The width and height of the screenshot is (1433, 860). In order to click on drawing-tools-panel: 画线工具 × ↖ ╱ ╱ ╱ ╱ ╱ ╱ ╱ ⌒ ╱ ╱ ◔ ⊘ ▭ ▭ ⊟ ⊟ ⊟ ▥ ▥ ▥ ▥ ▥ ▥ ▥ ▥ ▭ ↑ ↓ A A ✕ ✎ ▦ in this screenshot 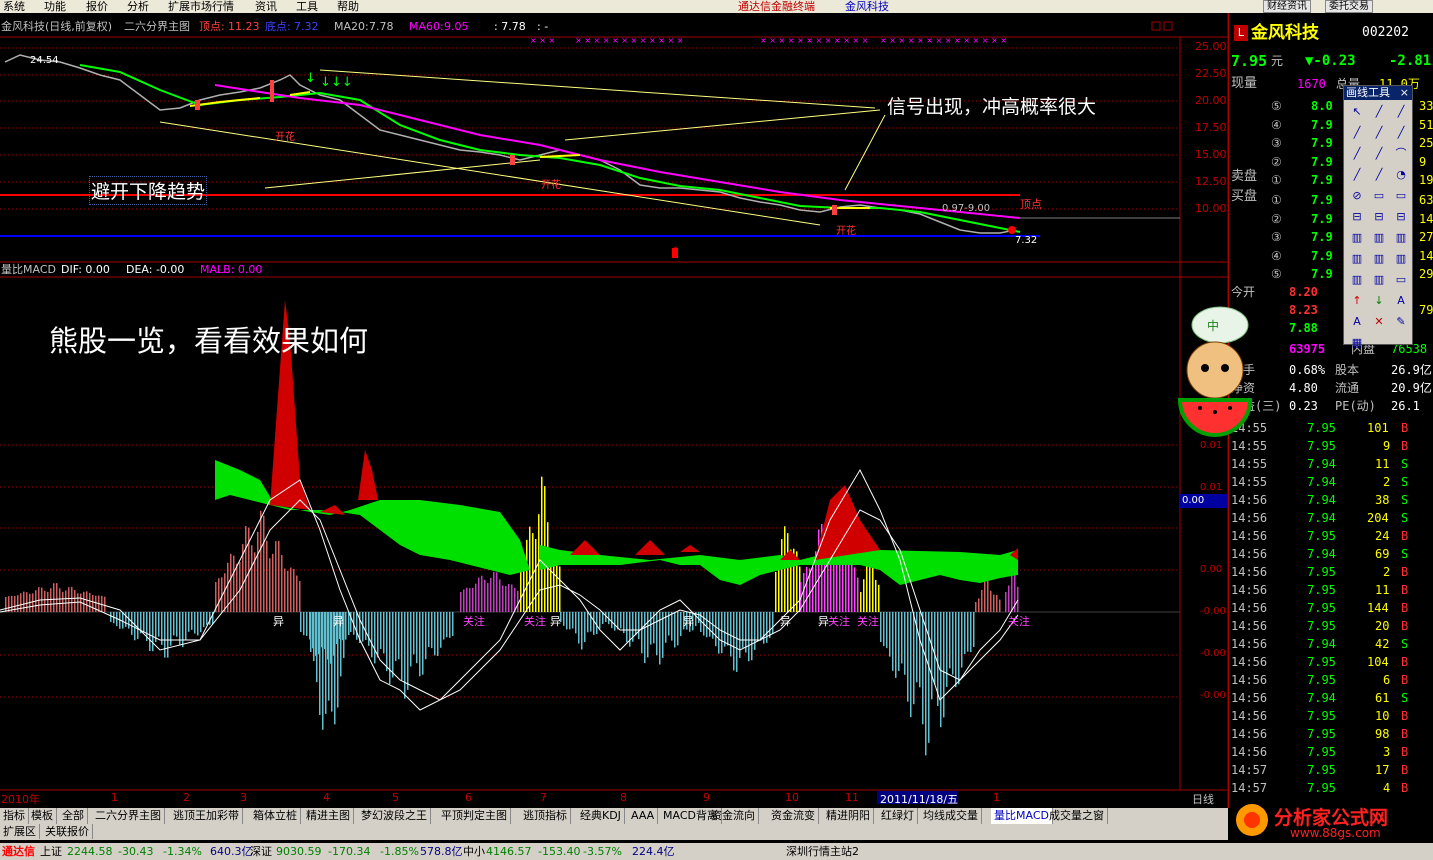, I will do `click(1378, 217)`.